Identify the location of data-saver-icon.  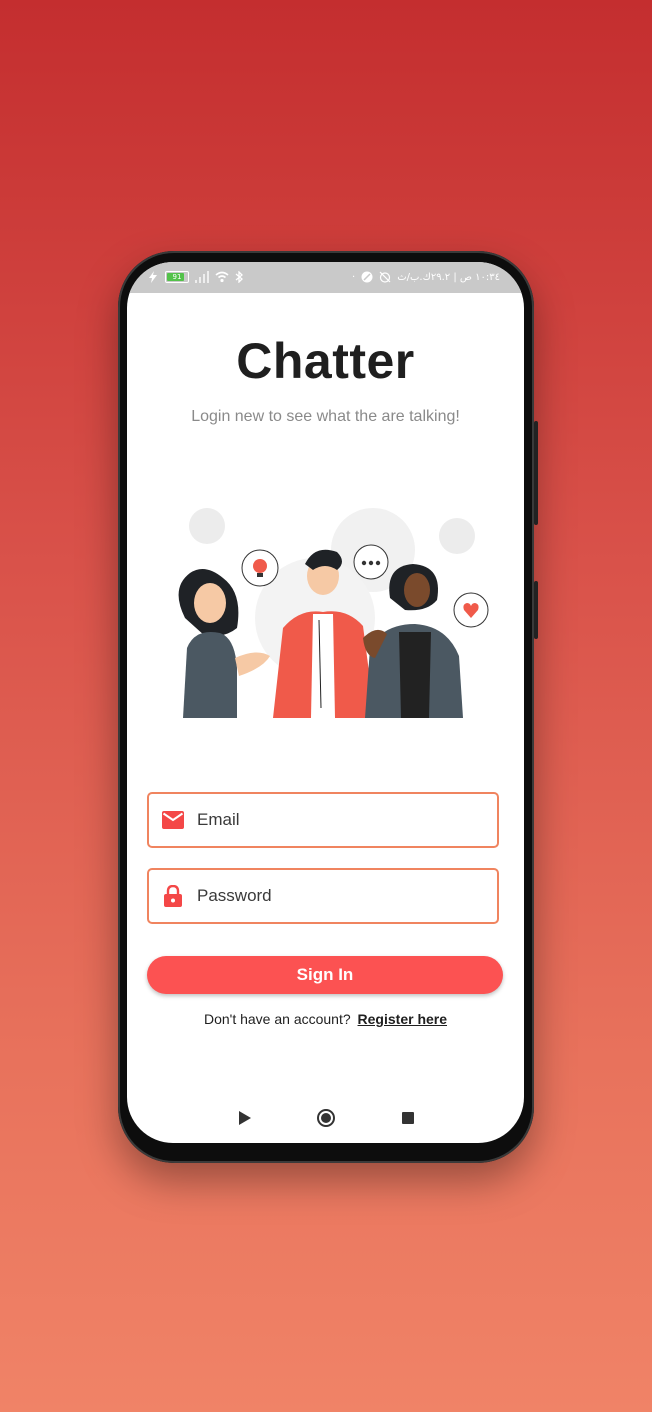
(367, 277).